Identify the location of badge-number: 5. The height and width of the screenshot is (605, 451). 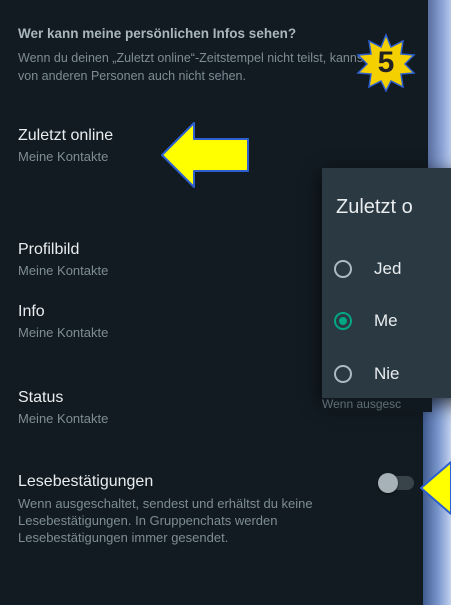
(386, 62).